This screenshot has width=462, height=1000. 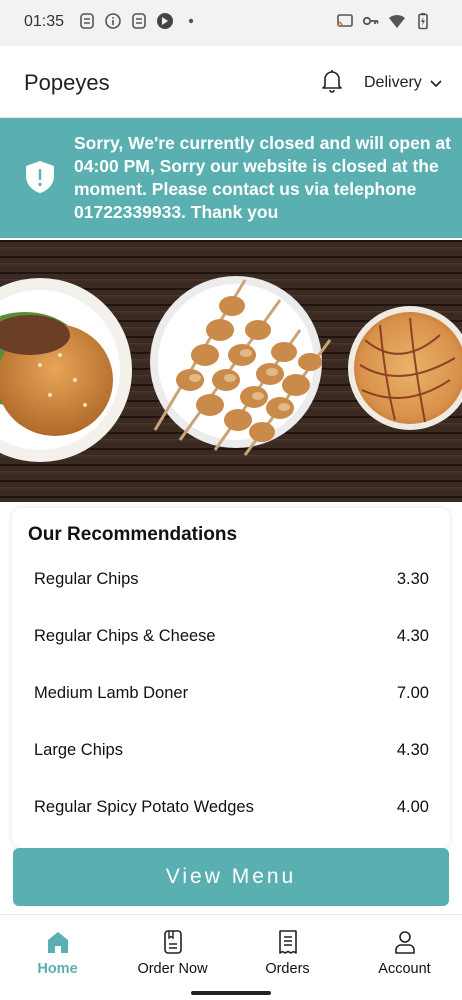 I want to click on item-name: Regular Spicy Potato Wedges, so click(x=144, y=807).